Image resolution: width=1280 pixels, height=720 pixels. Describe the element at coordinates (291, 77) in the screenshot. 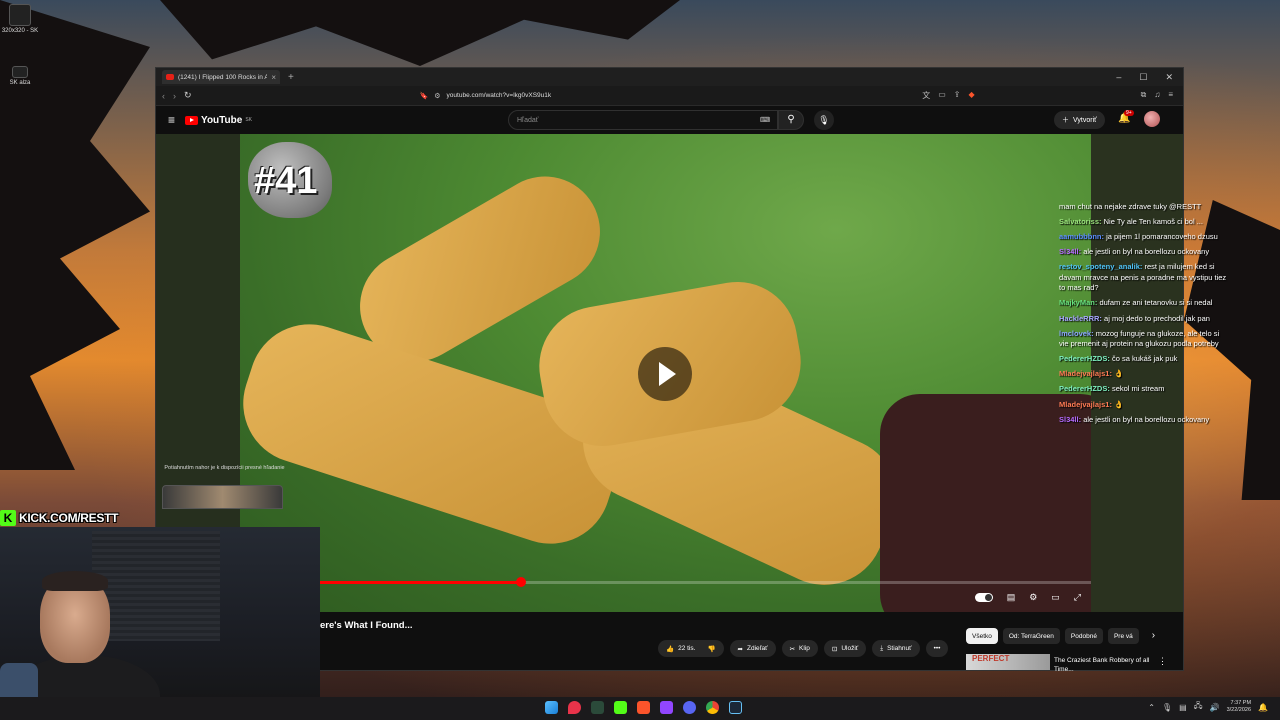

I see `new-tab-button: +` at that location.